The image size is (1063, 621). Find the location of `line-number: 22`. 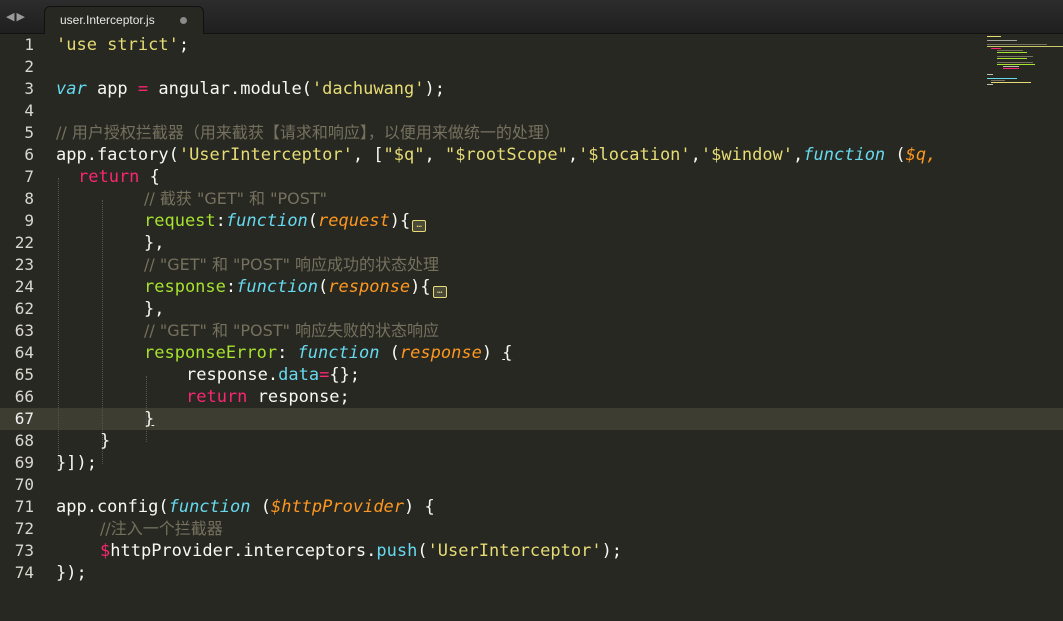

line-number: 22 is located at coordinates (24, 242).